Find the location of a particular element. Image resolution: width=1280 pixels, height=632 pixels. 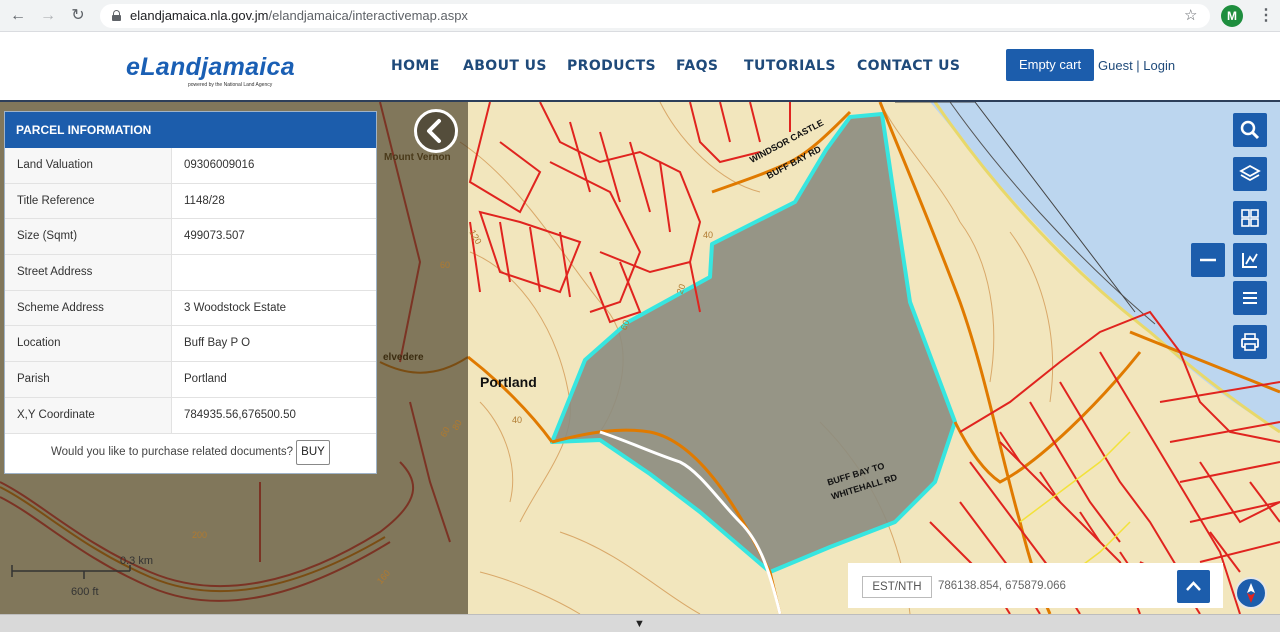

layers-button is located at coordinates (1250, 174).